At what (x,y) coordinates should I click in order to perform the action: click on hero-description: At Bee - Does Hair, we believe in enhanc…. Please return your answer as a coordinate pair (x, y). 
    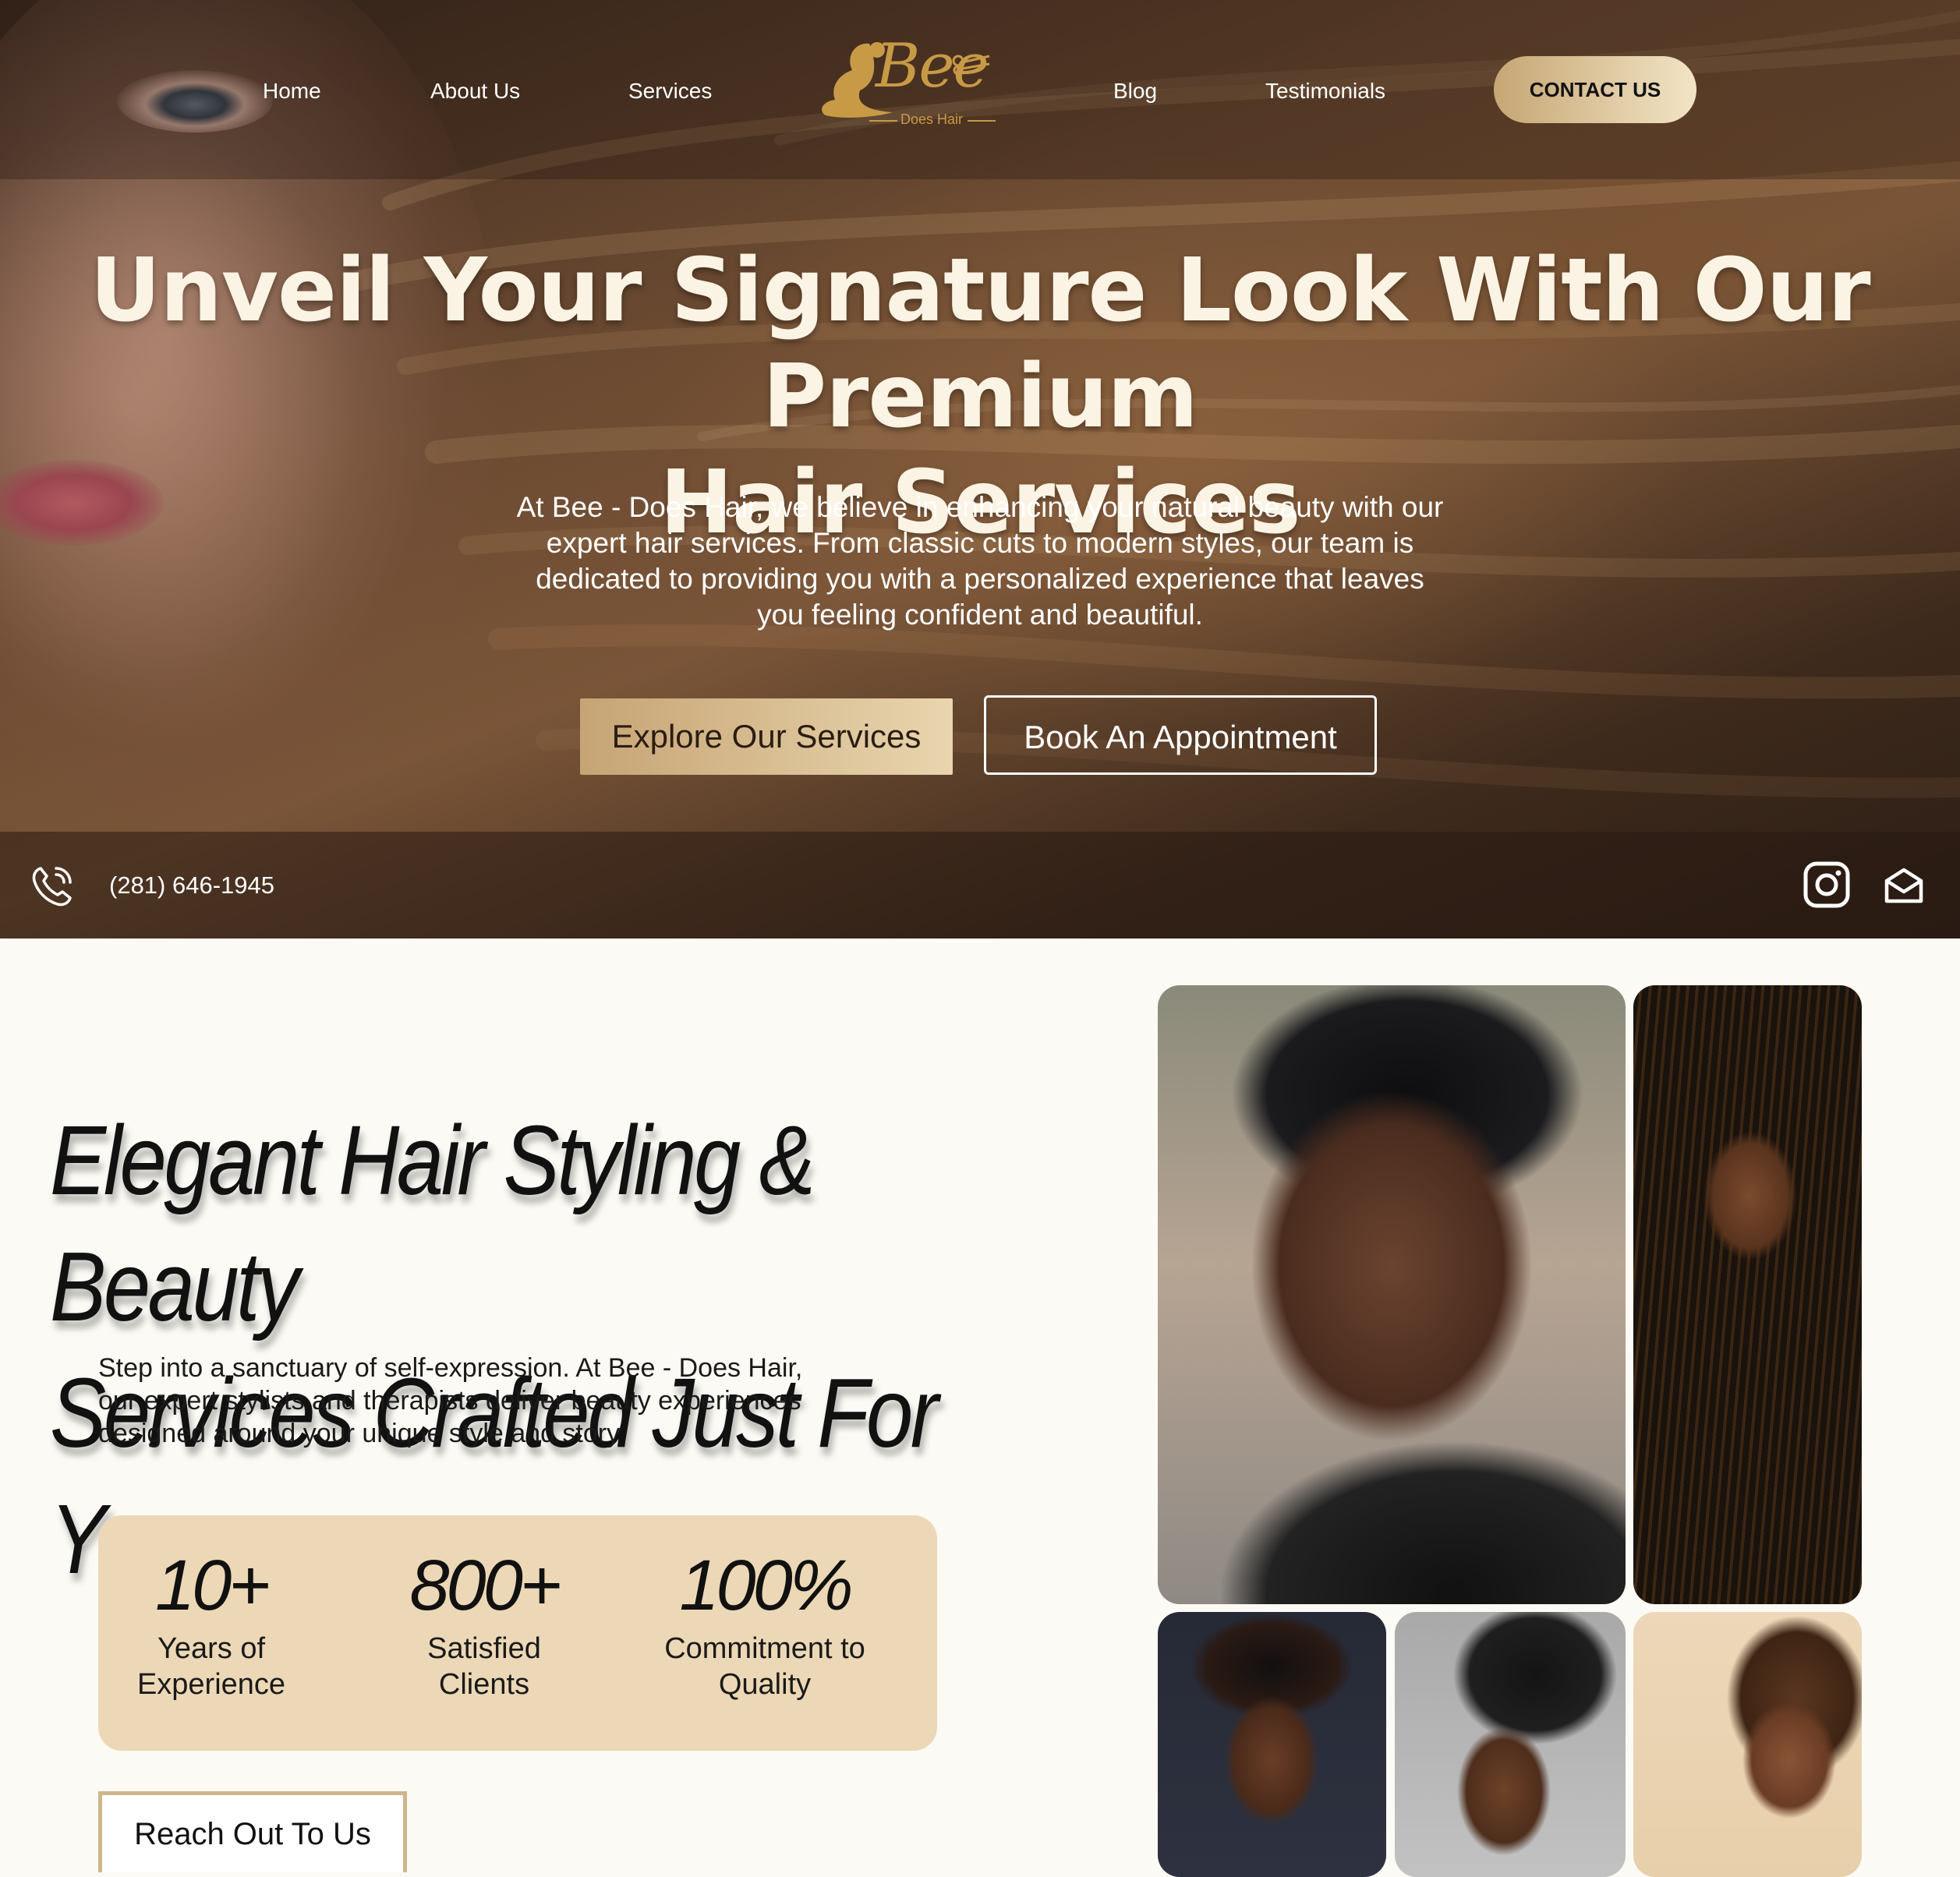
    Looking at the image, I should click on (980, 561).